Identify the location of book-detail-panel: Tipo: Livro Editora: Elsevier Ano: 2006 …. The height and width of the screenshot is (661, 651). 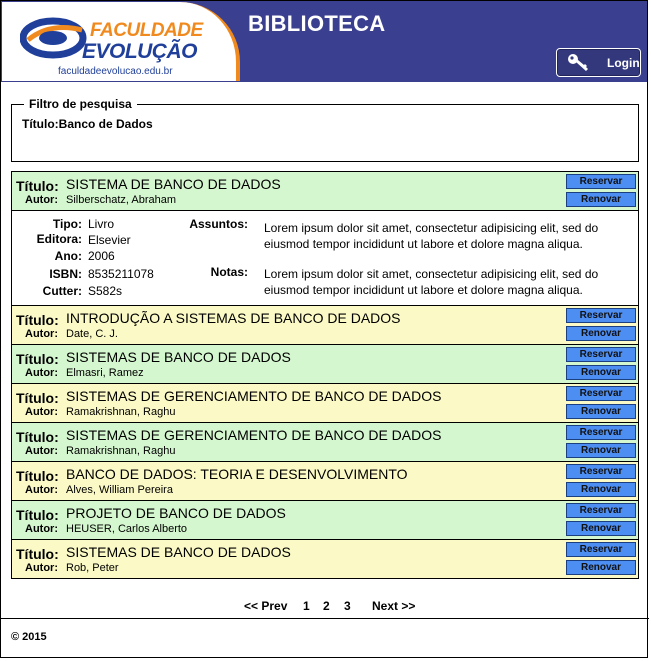
(325, 258).